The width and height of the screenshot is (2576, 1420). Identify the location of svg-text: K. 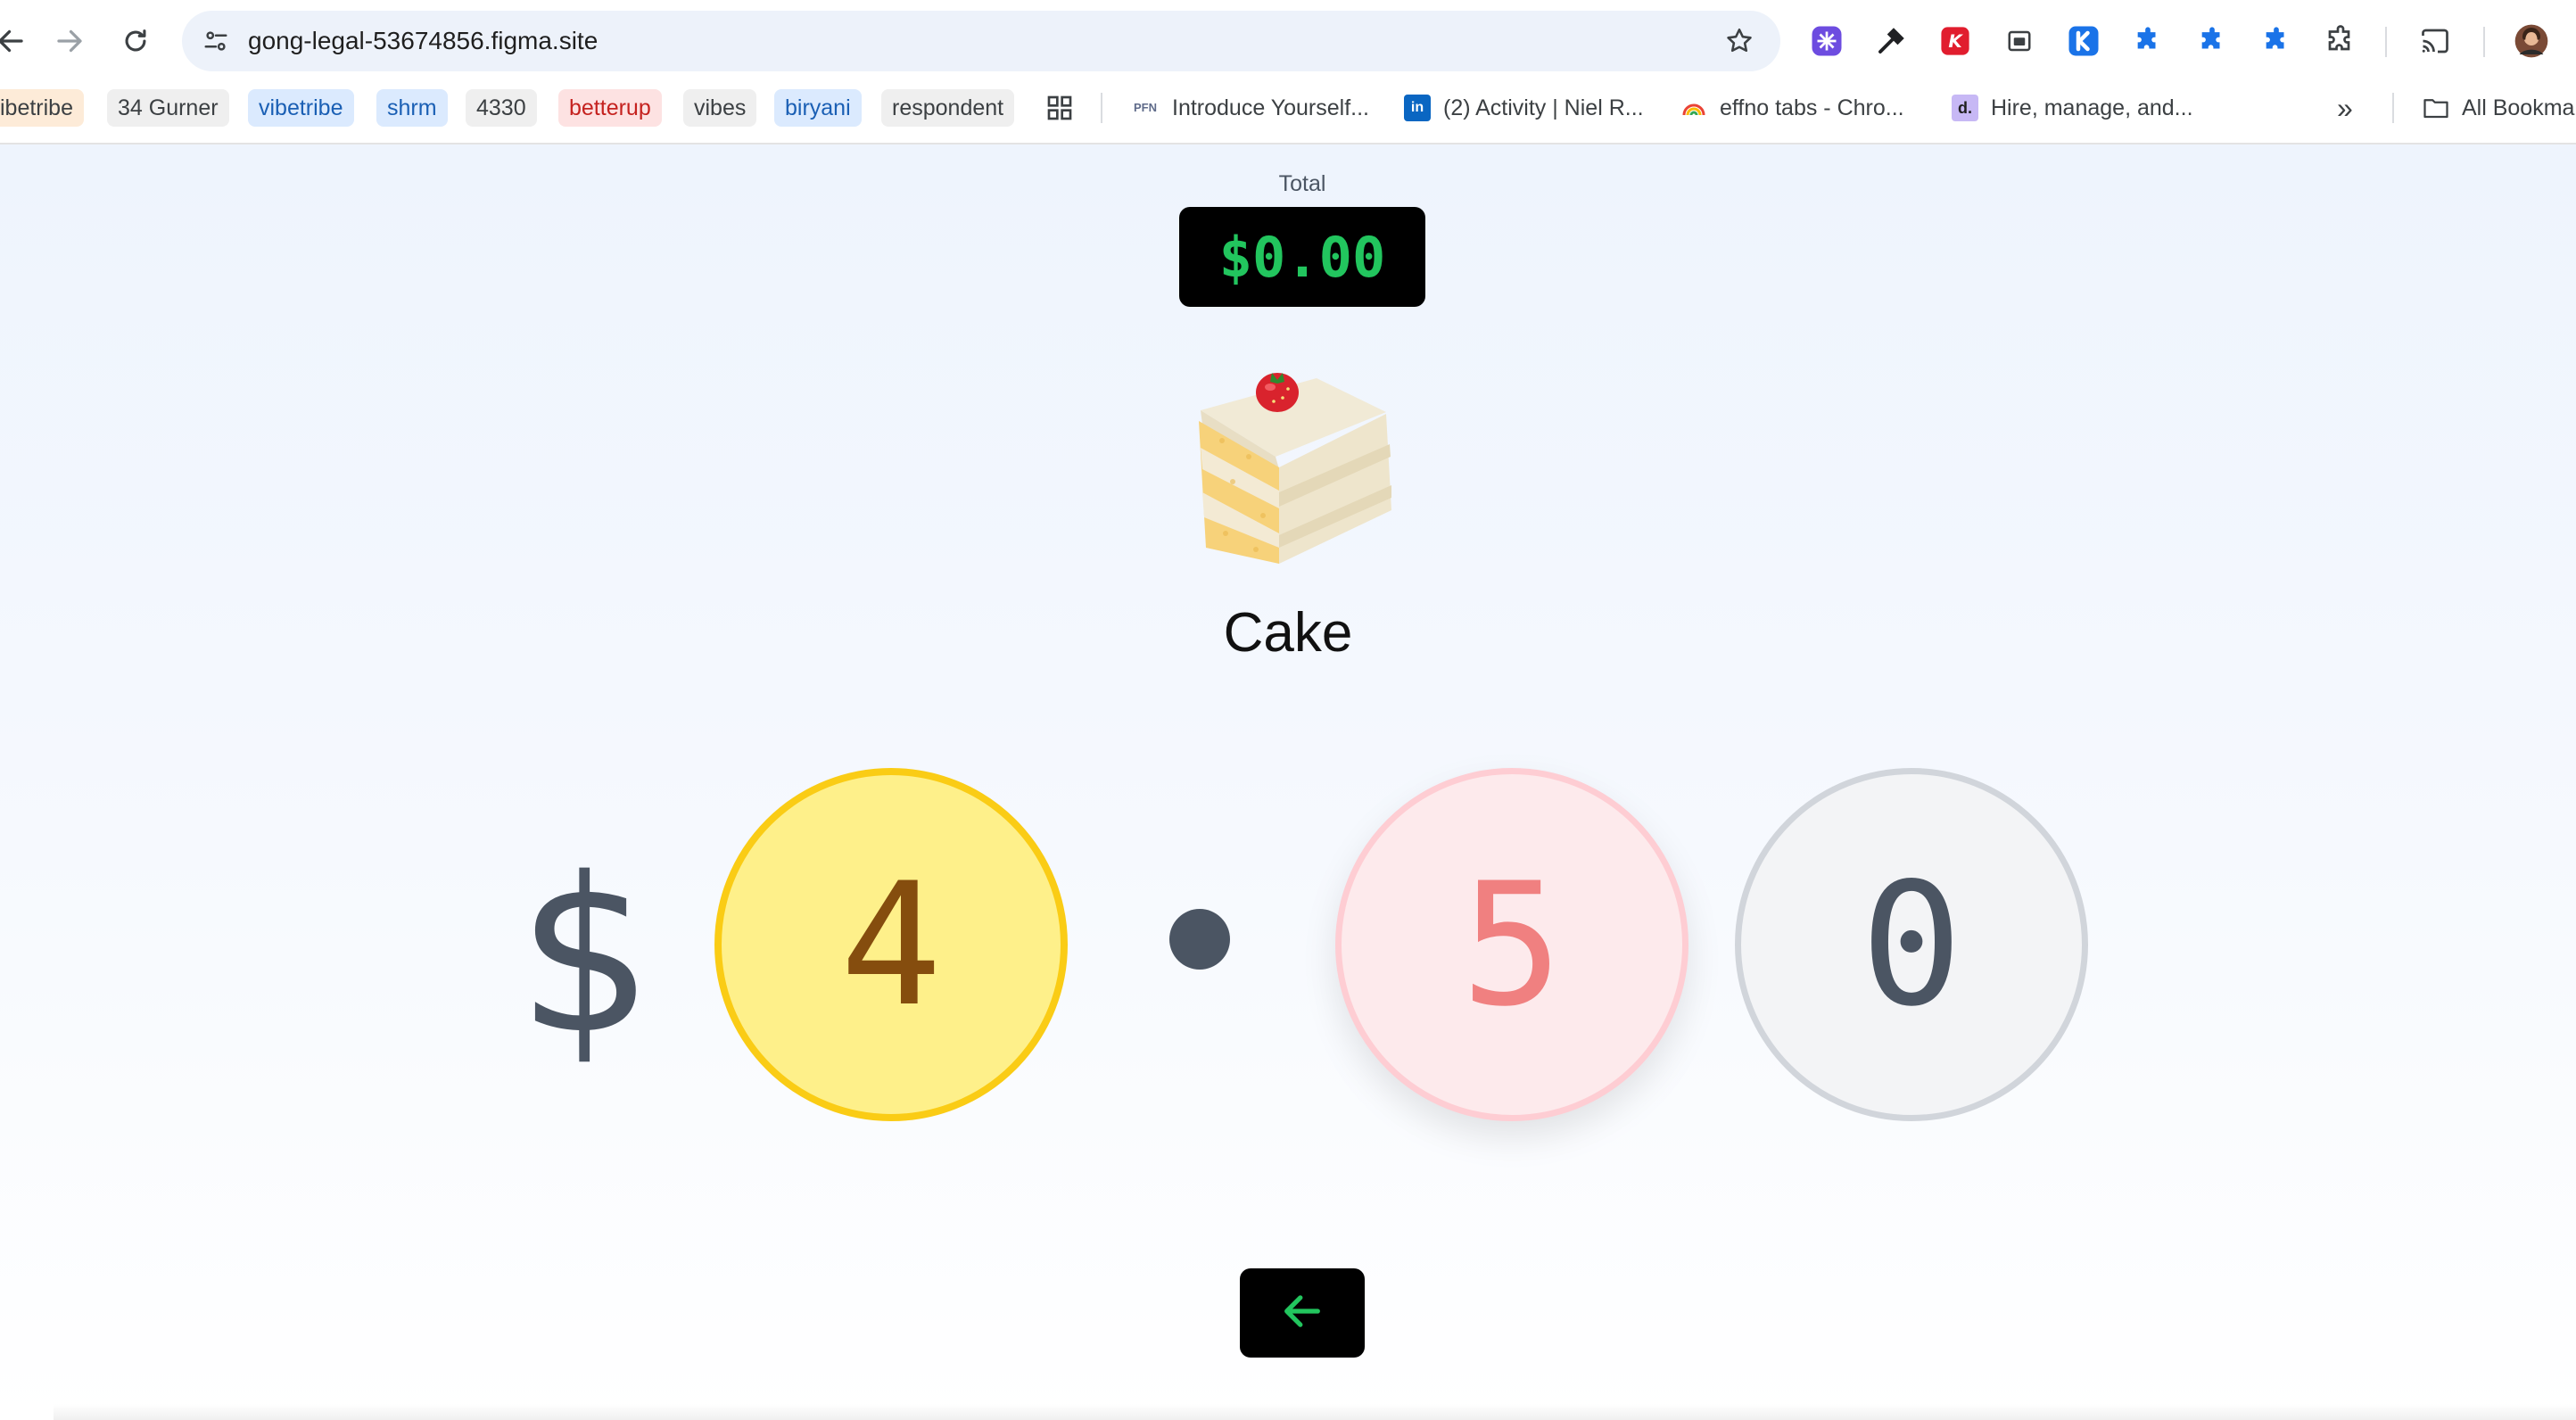
(1956, 42).